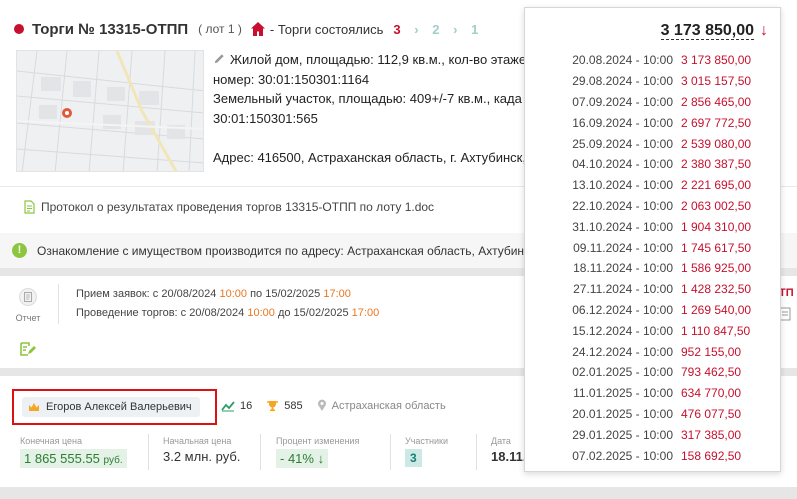 Image resolution: width=797 pixels, height=499 pixels. I want to click on schedule-price: 2 221 695,00, so click(716, 185).